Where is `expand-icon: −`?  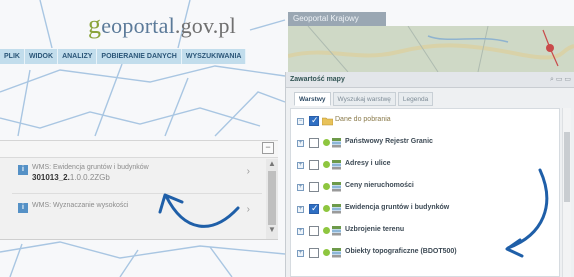 expand-icon: − is located at coordinates (300, 121).